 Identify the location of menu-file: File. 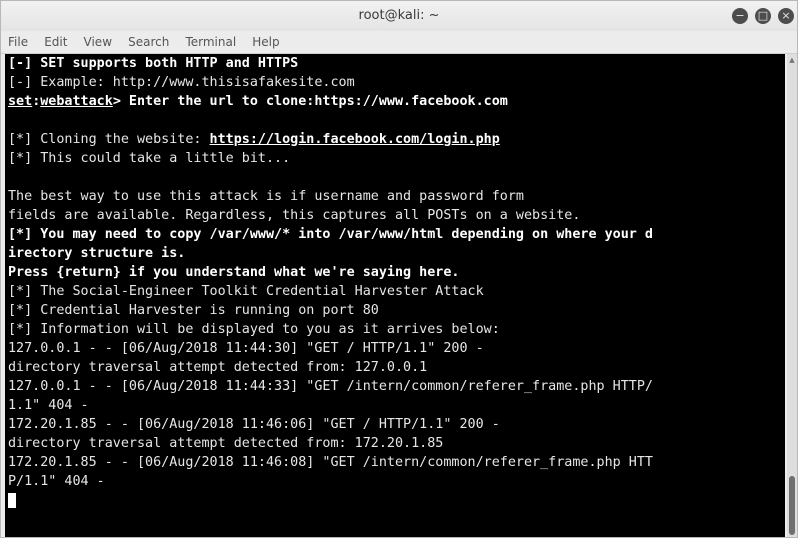
(18, 42).